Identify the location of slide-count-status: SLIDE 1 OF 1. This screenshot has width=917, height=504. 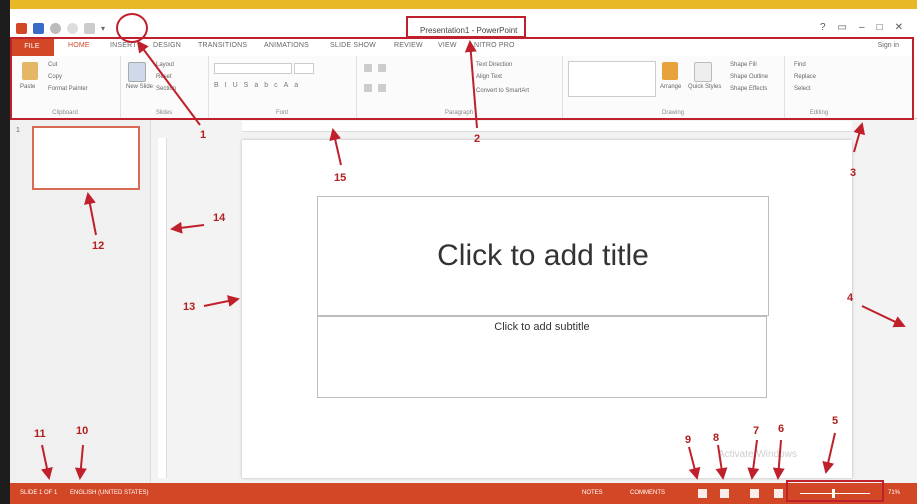
(38, 493).